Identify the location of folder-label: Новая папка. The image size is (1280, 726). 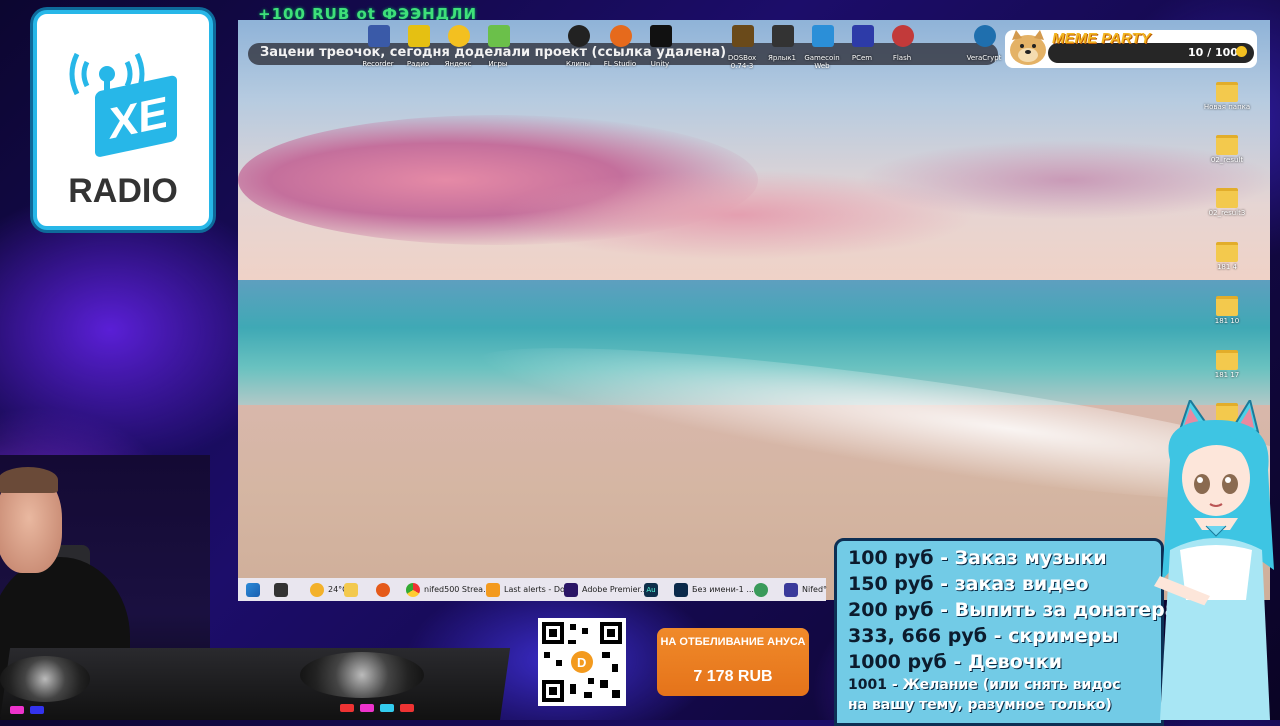
(1227, 107).